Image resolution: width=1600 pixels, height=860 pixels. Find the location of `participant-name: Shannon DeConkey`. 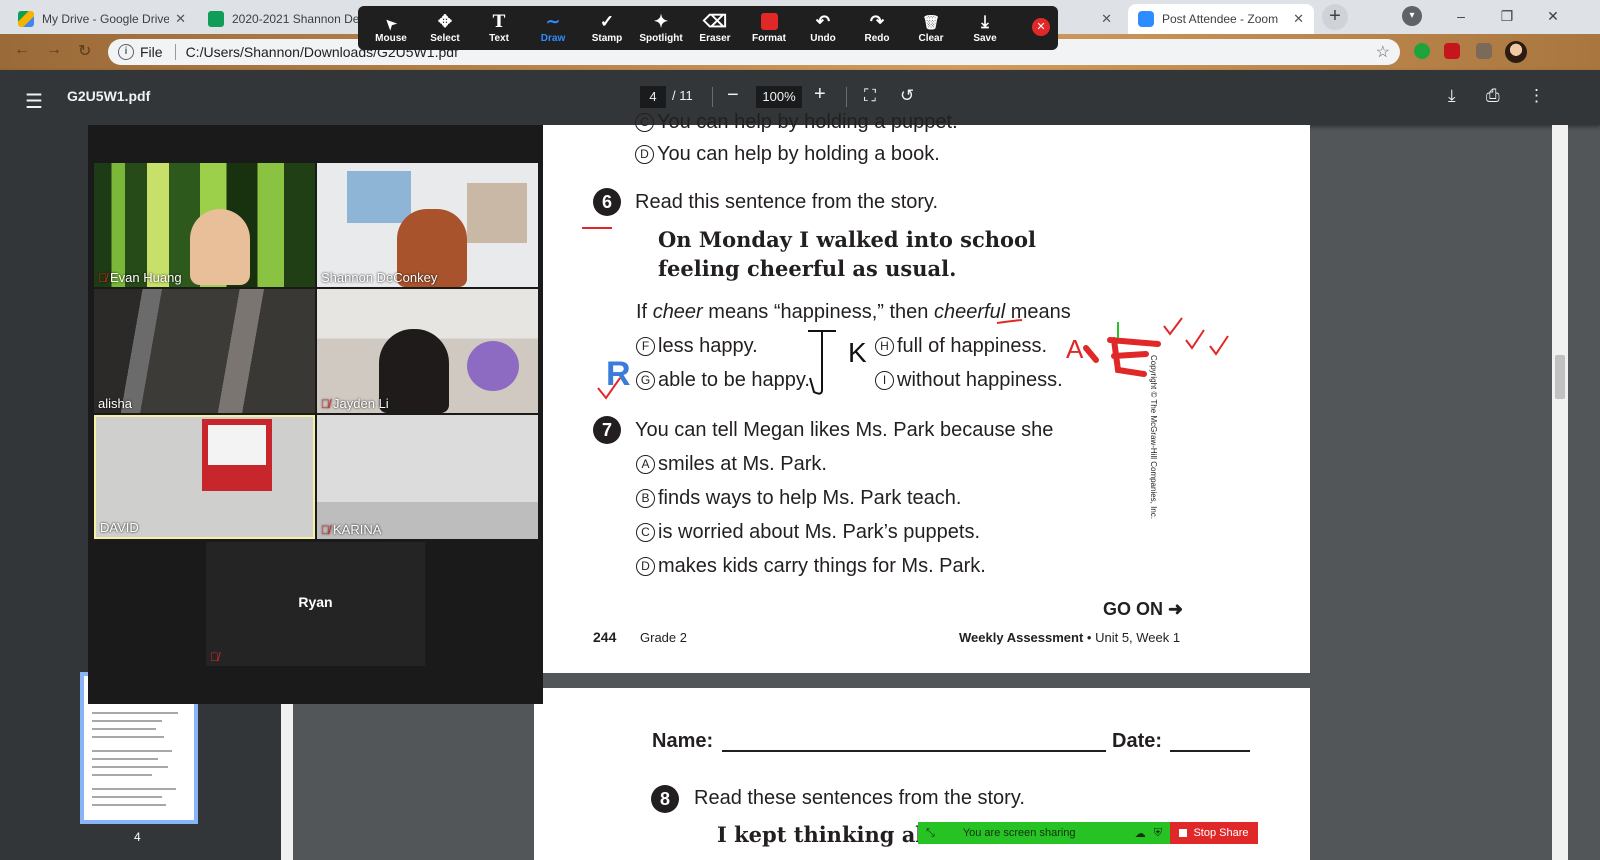

participant-name: Shannon DeConkey is located at coordinates (379, 277).